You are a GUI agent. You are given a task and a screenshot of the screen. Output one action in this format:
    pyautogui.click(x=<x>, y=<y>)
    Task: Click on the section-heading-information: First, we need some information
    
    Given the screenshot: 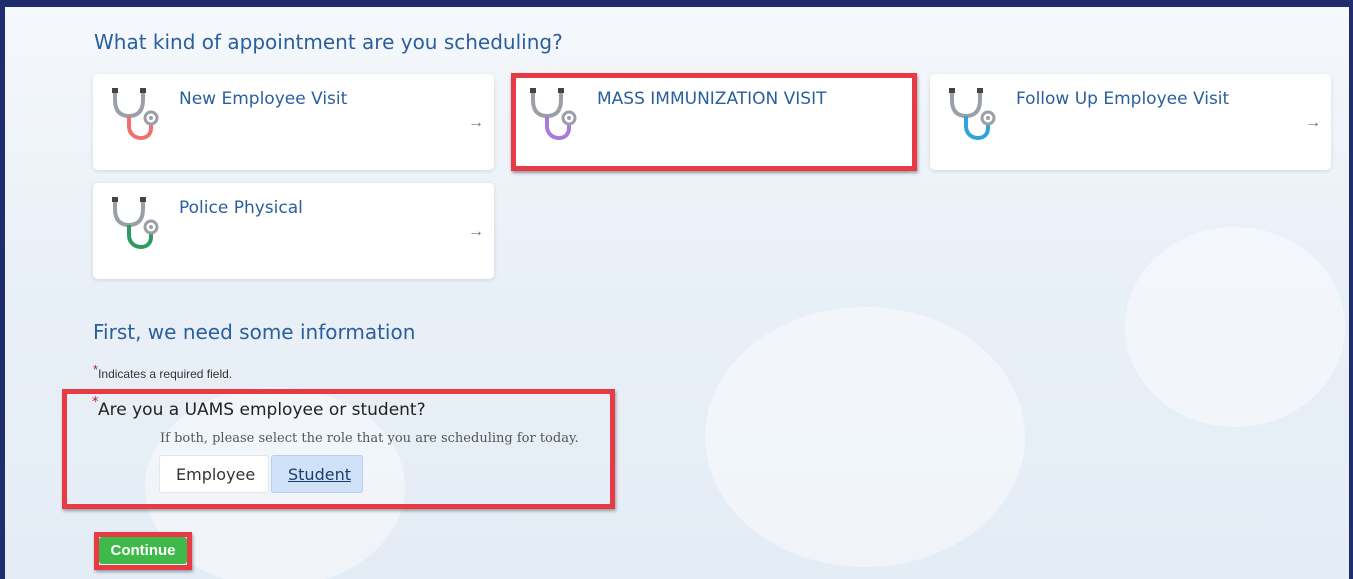 What is the action you would take?
    pyautogui.click(x=254, y=332)
    